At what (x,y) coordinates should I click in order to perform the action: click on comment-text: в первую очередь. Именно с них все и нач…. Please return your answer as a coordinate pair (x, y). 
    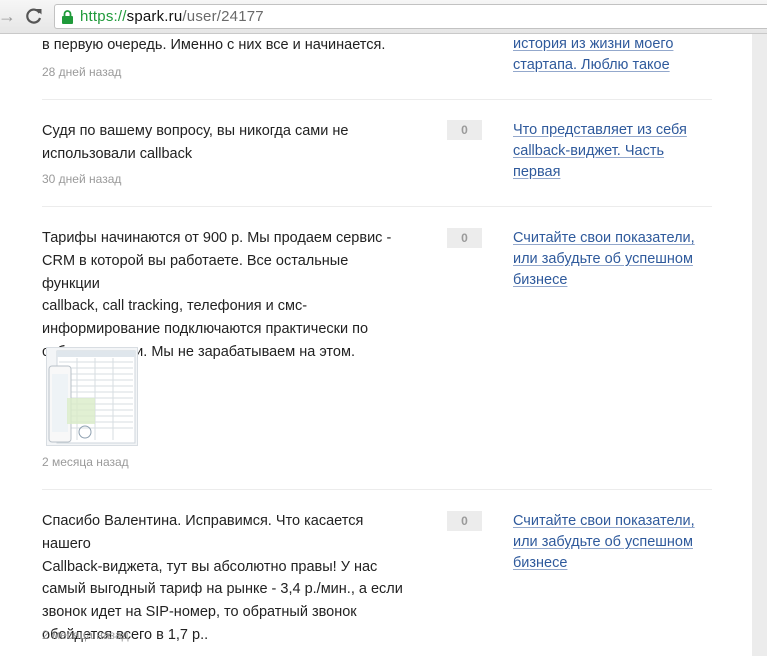
    Looking at the image, I should click on (214, 45).